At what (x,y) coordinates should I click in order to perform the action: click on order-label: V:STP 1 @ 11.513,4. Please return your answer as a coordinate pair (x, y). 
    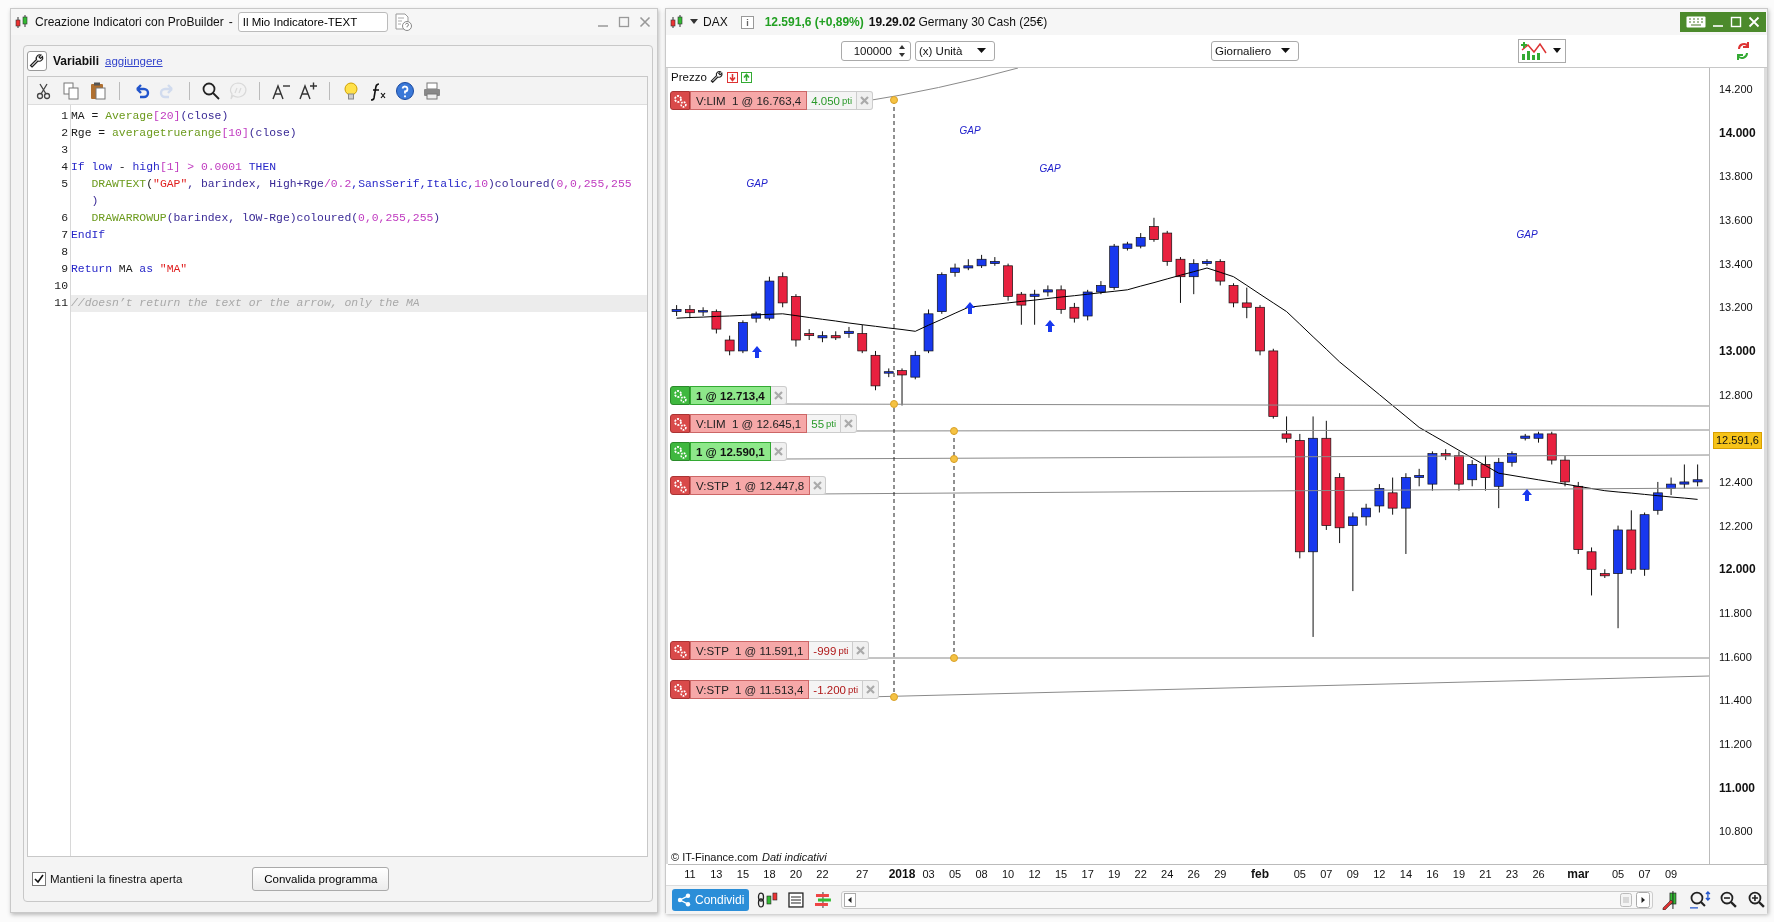
    Looking at the image, I should click on (750, 689).